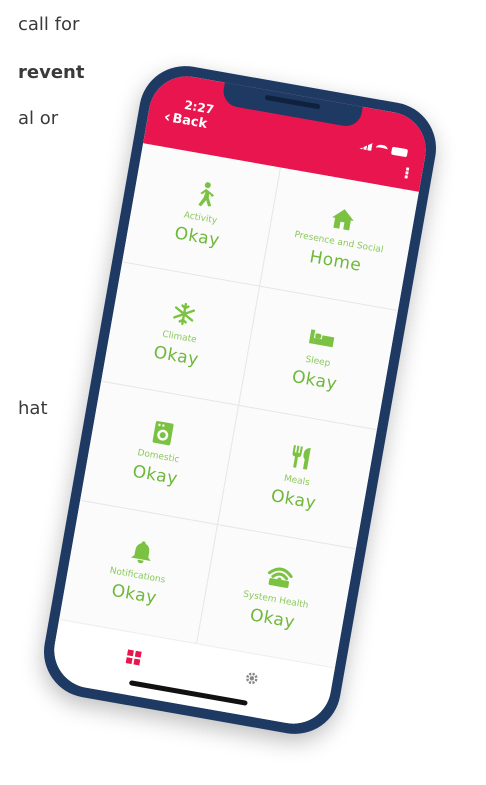 The height and width of the screenshot is (785, 486). I want to click on gear-icon, so click(252, 678).